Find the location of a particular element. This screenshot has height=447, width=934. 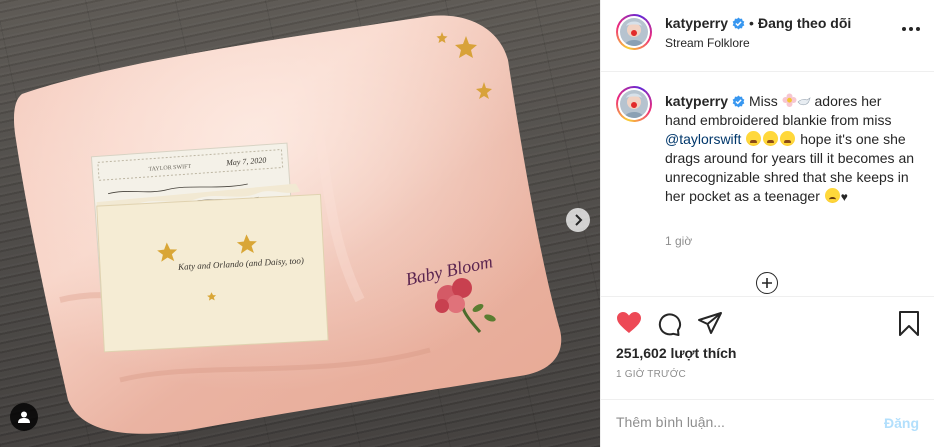

frowning-face-emoji-icon is located at coordinates (832, 195).